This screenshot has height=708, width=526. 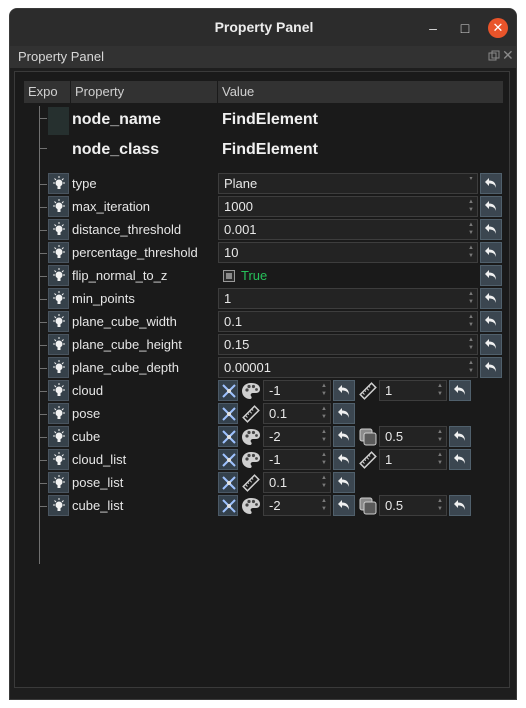 What do you see at coordinates (465, 28) in the screenshot?
I see `maximize-button: □` at bounding box center [465, 28].